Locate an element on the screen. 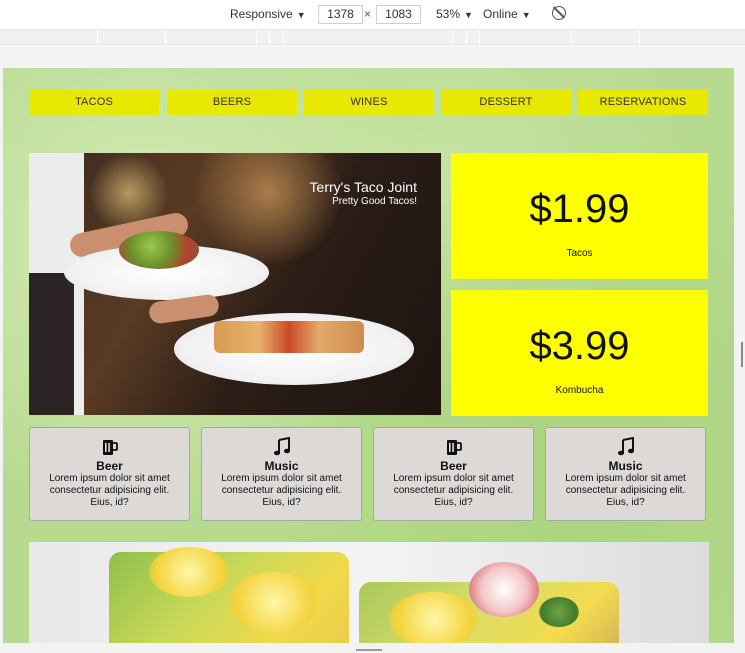 The width and height of the screenshot is (745, 653). media-query-ruler is located at coordinates (372, 37).